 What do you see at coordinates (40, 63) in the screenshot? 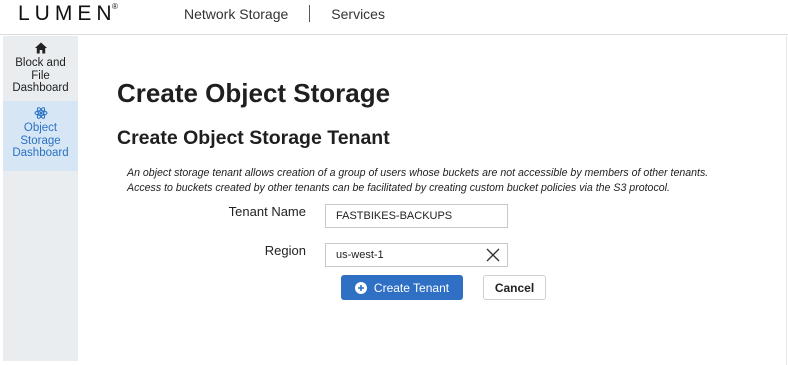
I see `sidebar-item-label-line: Block and` at bounding box center [40, 63].